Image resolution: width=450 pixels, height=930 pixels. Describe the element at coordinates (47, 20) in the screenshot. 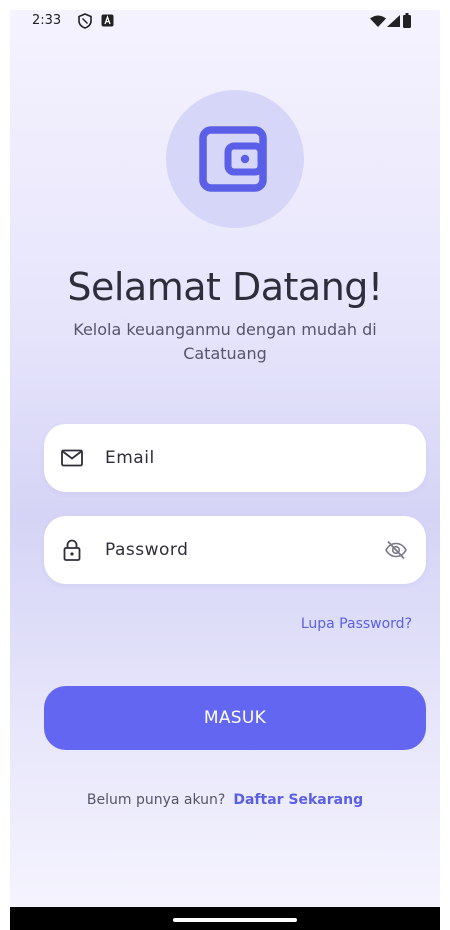

I see `status-time: 2:33` at that location.